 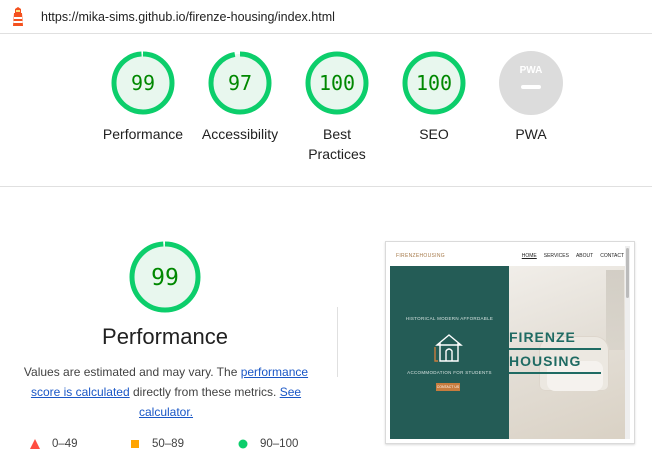 What do you see at coordinates (556, 256) in the screenshot?
I see `site-menu-item: SERVICES` at bounding box center [556, 256].